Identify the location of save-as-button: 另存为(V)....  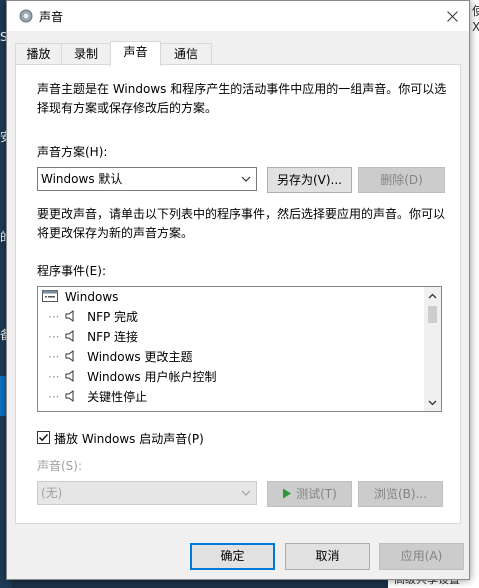
(309, 180).